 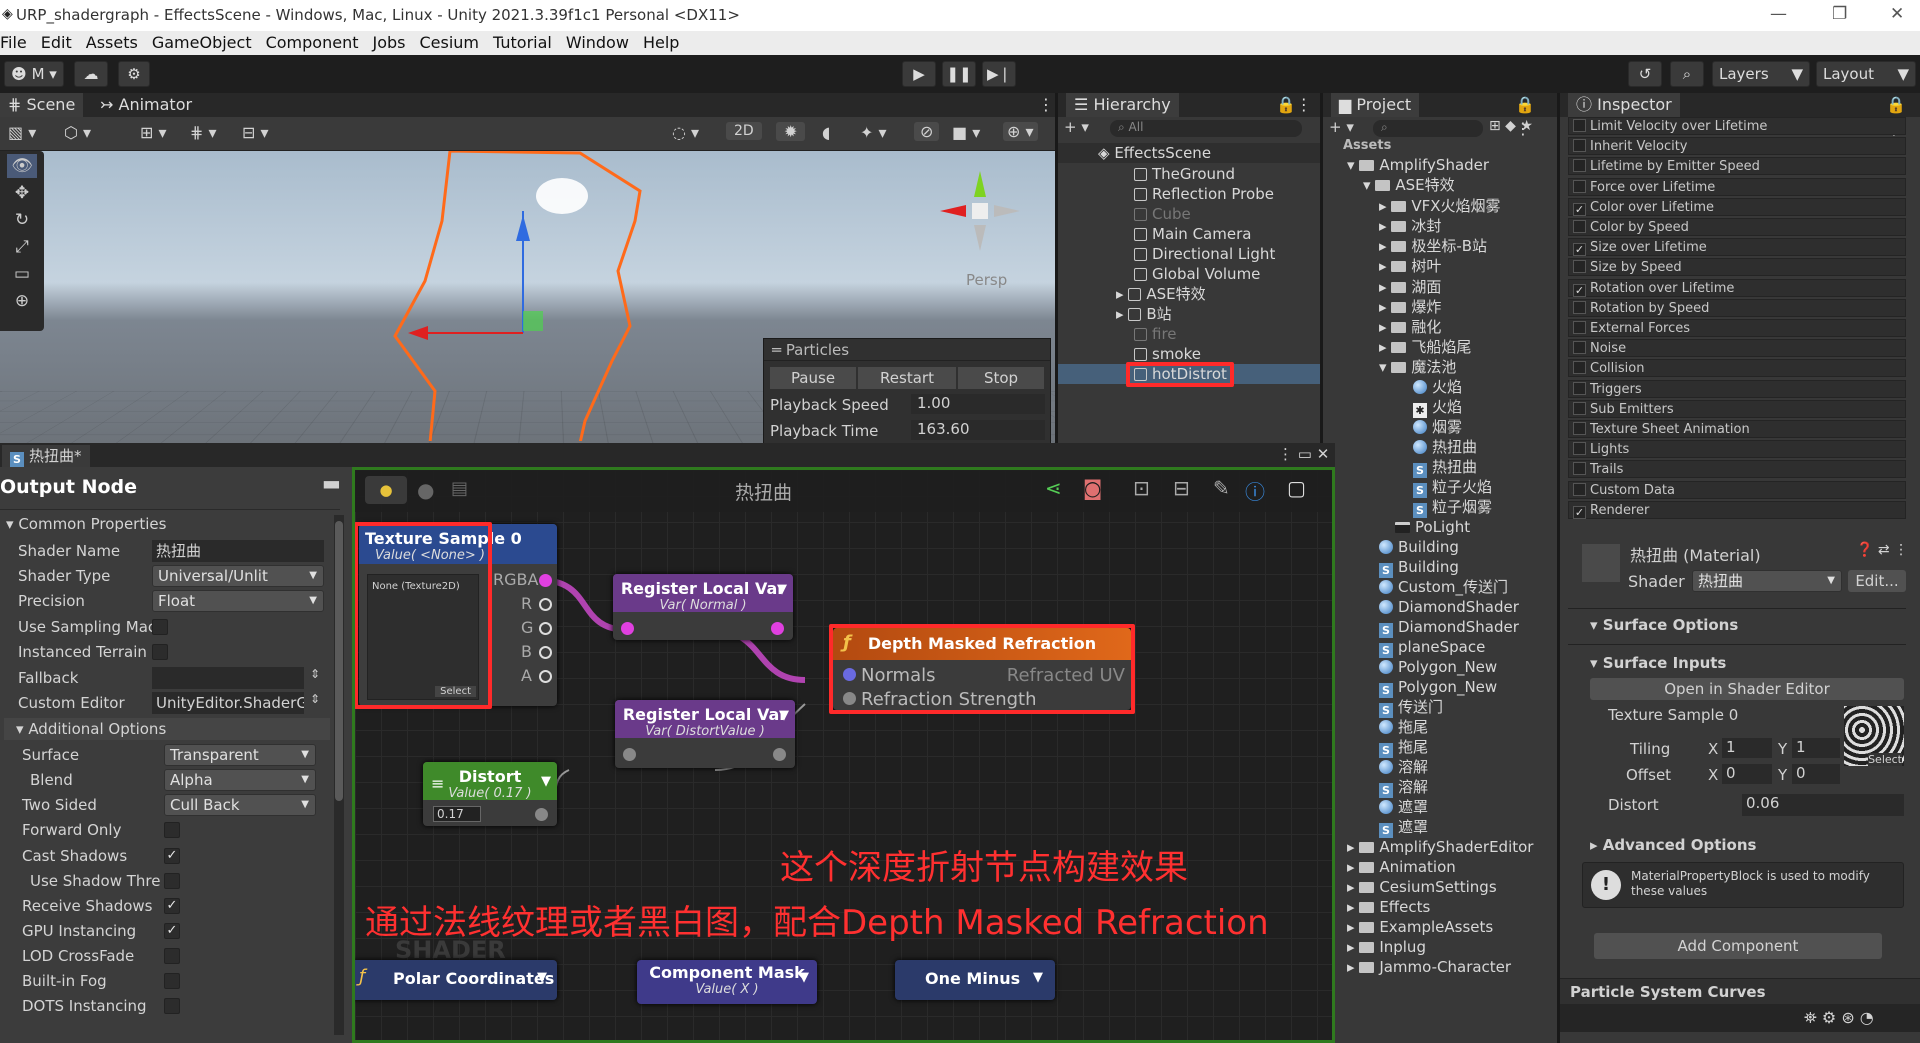 What do you see at coordinates (966, 132) in the screenshot?
I see `camera-icon: ■ ▾` at bounding box center [966, 132].